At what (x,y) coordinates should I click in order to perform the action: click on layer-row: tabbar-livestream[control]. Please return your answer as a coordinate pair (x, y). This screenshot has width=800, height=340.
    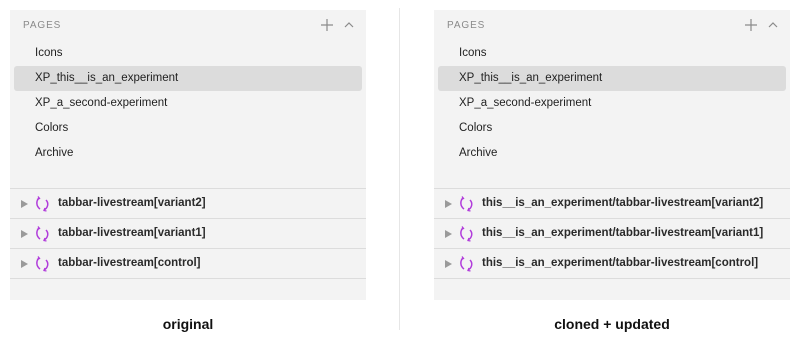
    Looking at the image, I should click on (188, 264).